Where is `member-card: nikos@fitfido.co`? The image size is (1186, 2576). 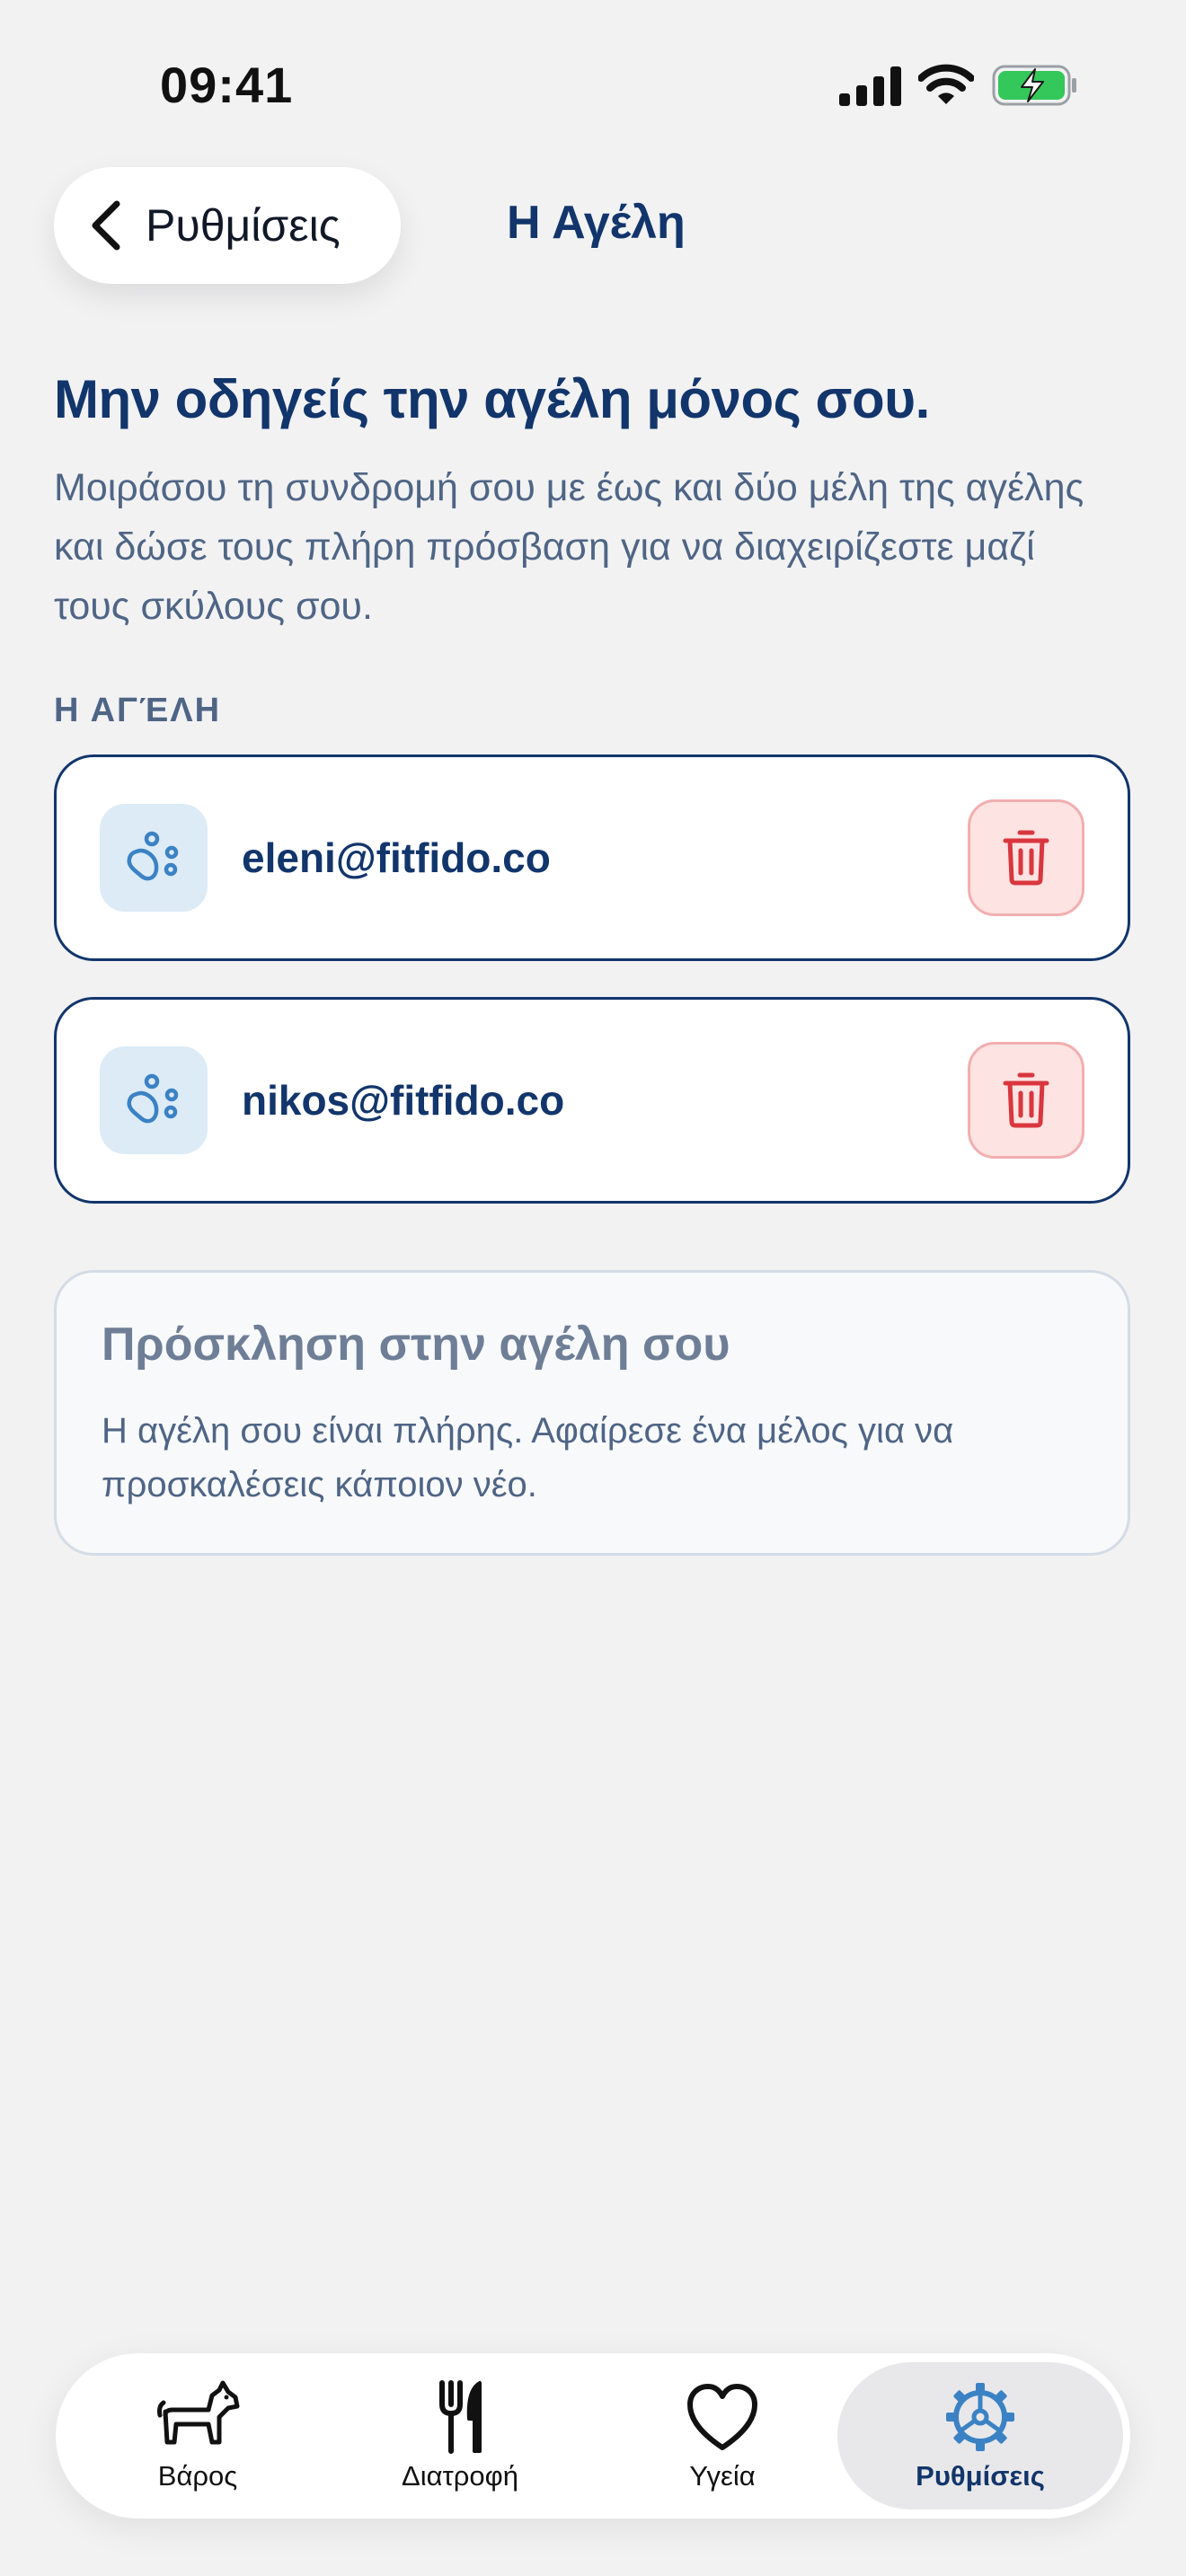 member-card: nikos@fitfido.co is located at coordinates (592, 1100).